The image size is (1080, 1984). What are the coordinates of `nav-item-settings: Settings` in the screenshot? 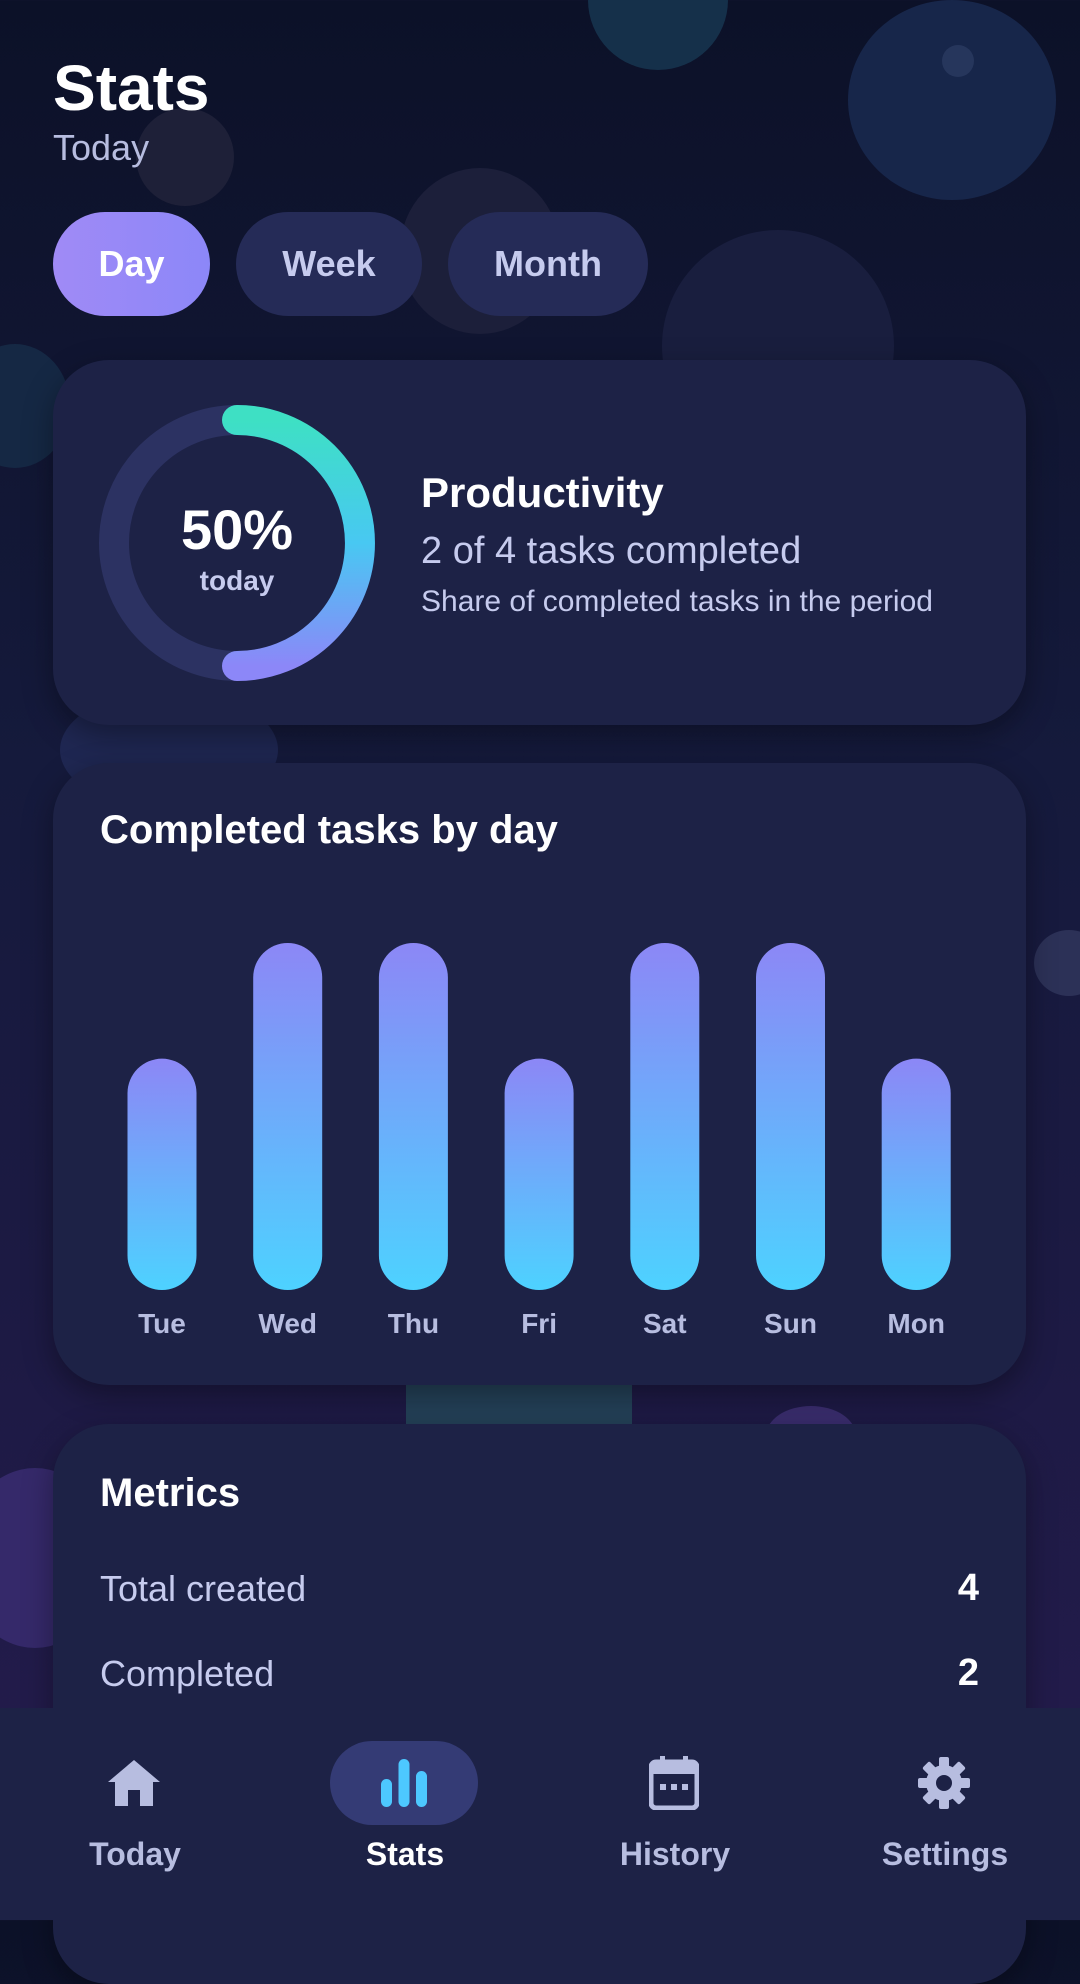 It's located at (945, 1814).